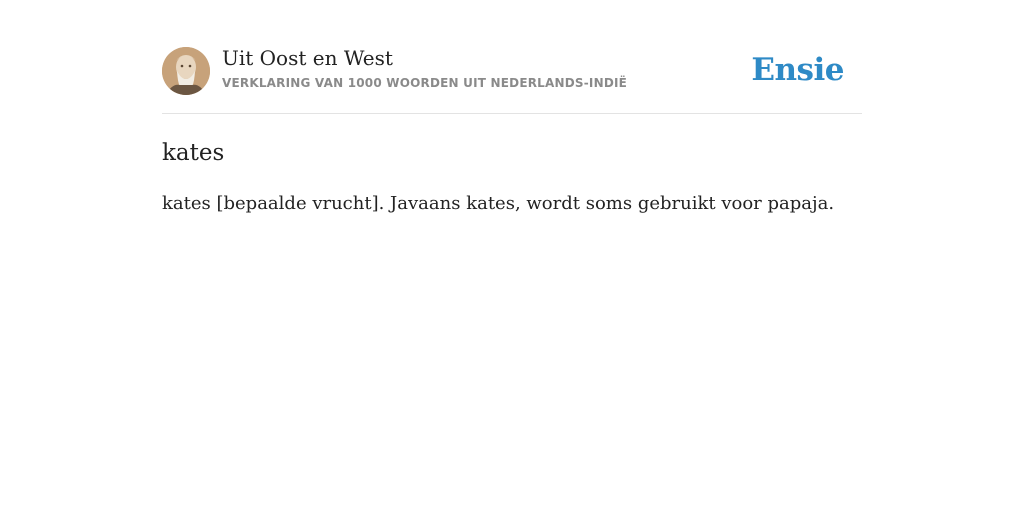  Describe the element at coordinates (193, 153) in the screenshot. I see `entry-term: kates` at that location.